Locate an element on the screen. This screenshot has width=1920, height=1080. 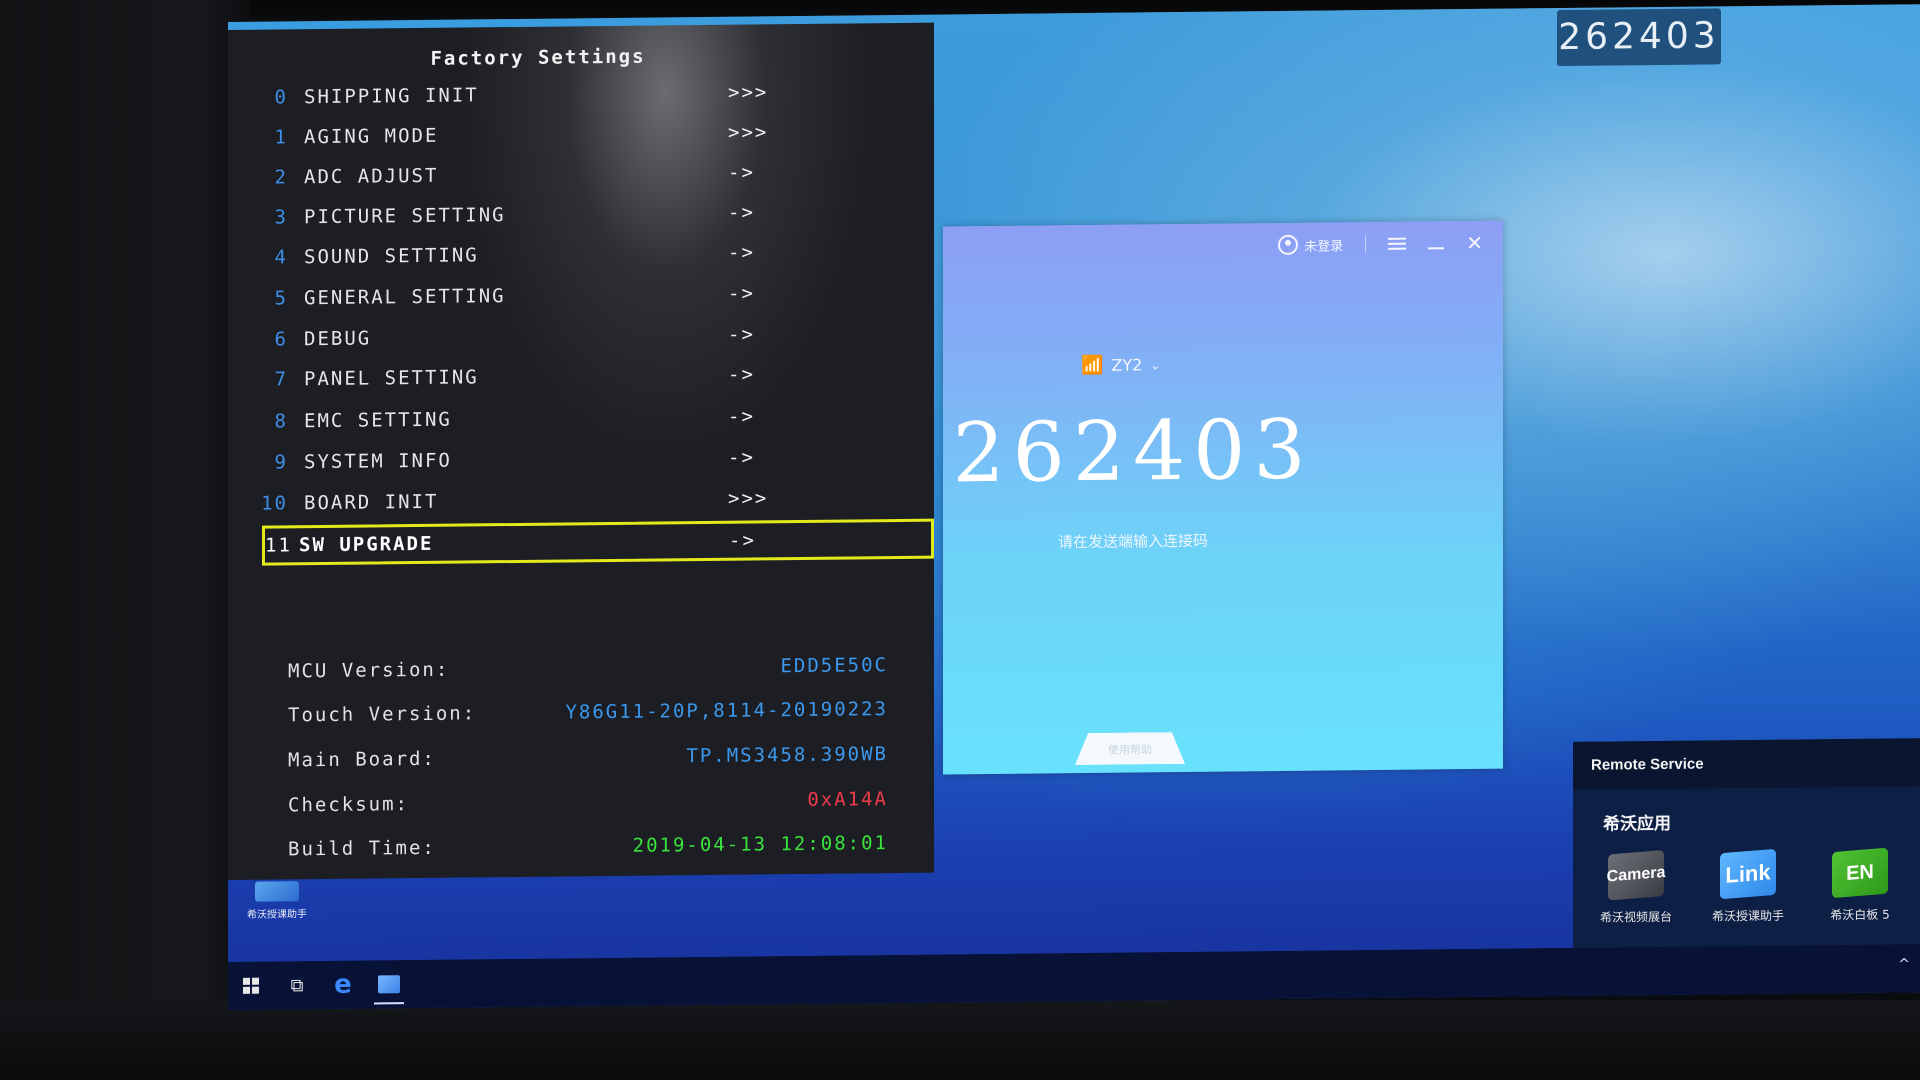
camera-app-icon: Camera is located at coordinates (1636, 875).